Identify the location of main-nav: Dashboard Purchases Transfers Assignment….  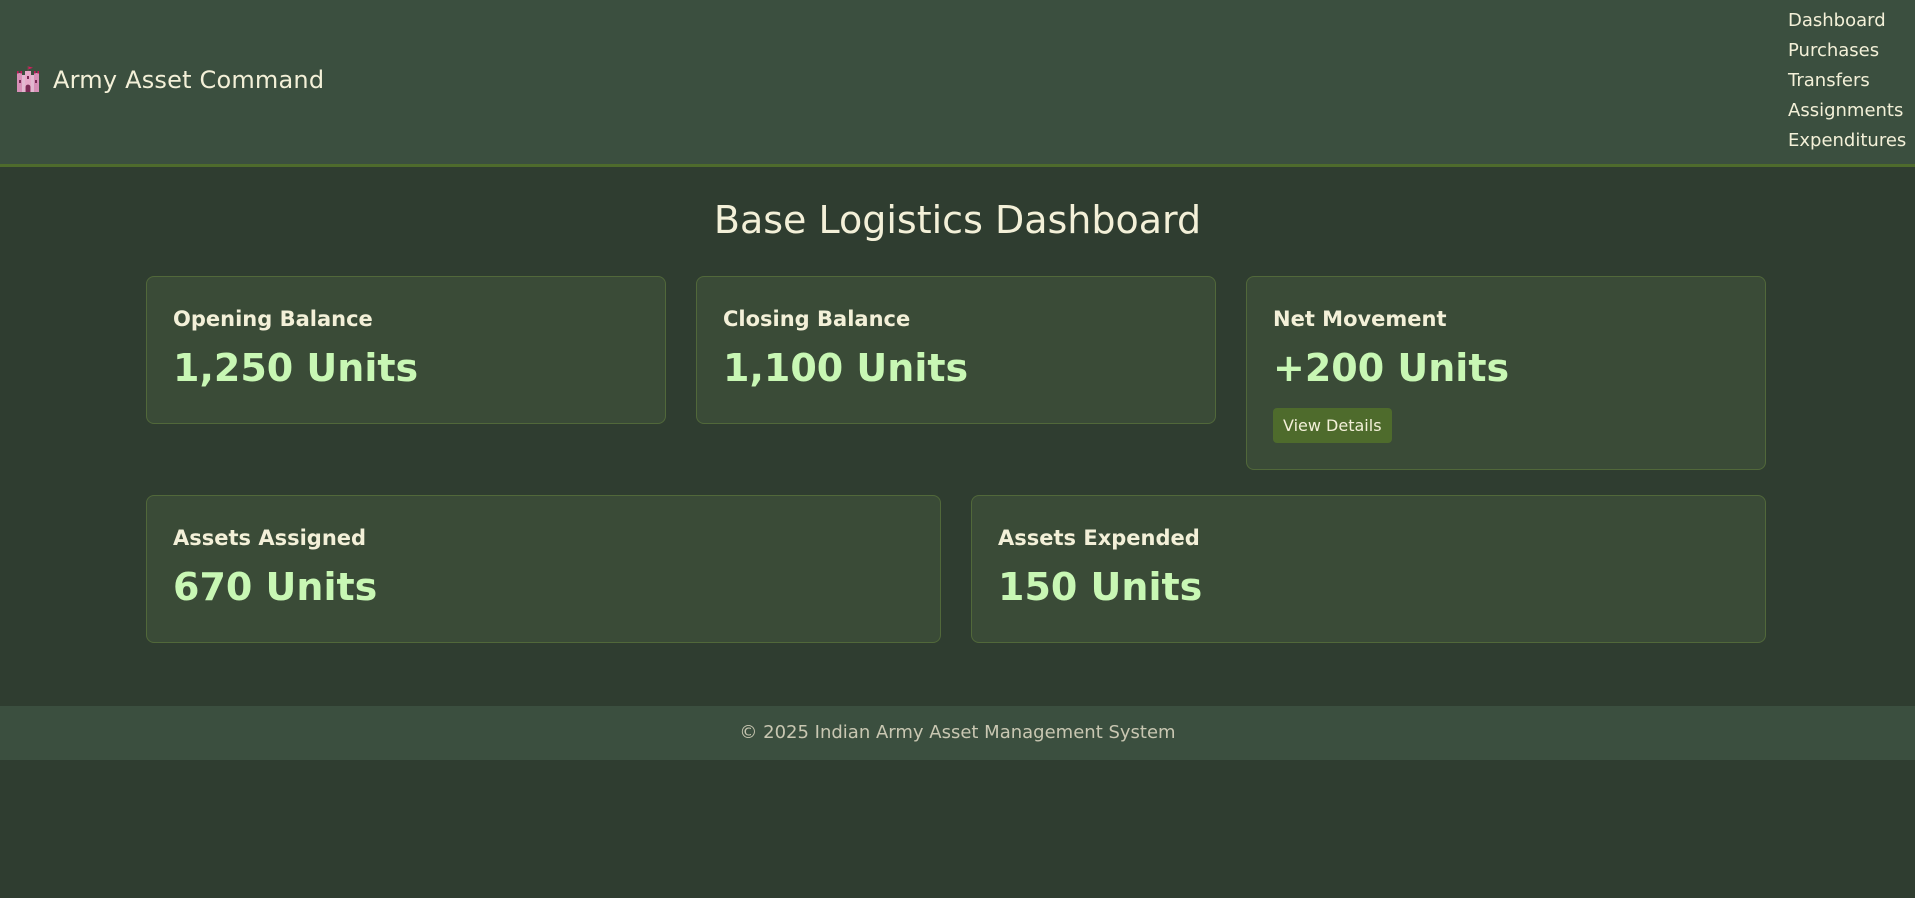
(1847, 83).